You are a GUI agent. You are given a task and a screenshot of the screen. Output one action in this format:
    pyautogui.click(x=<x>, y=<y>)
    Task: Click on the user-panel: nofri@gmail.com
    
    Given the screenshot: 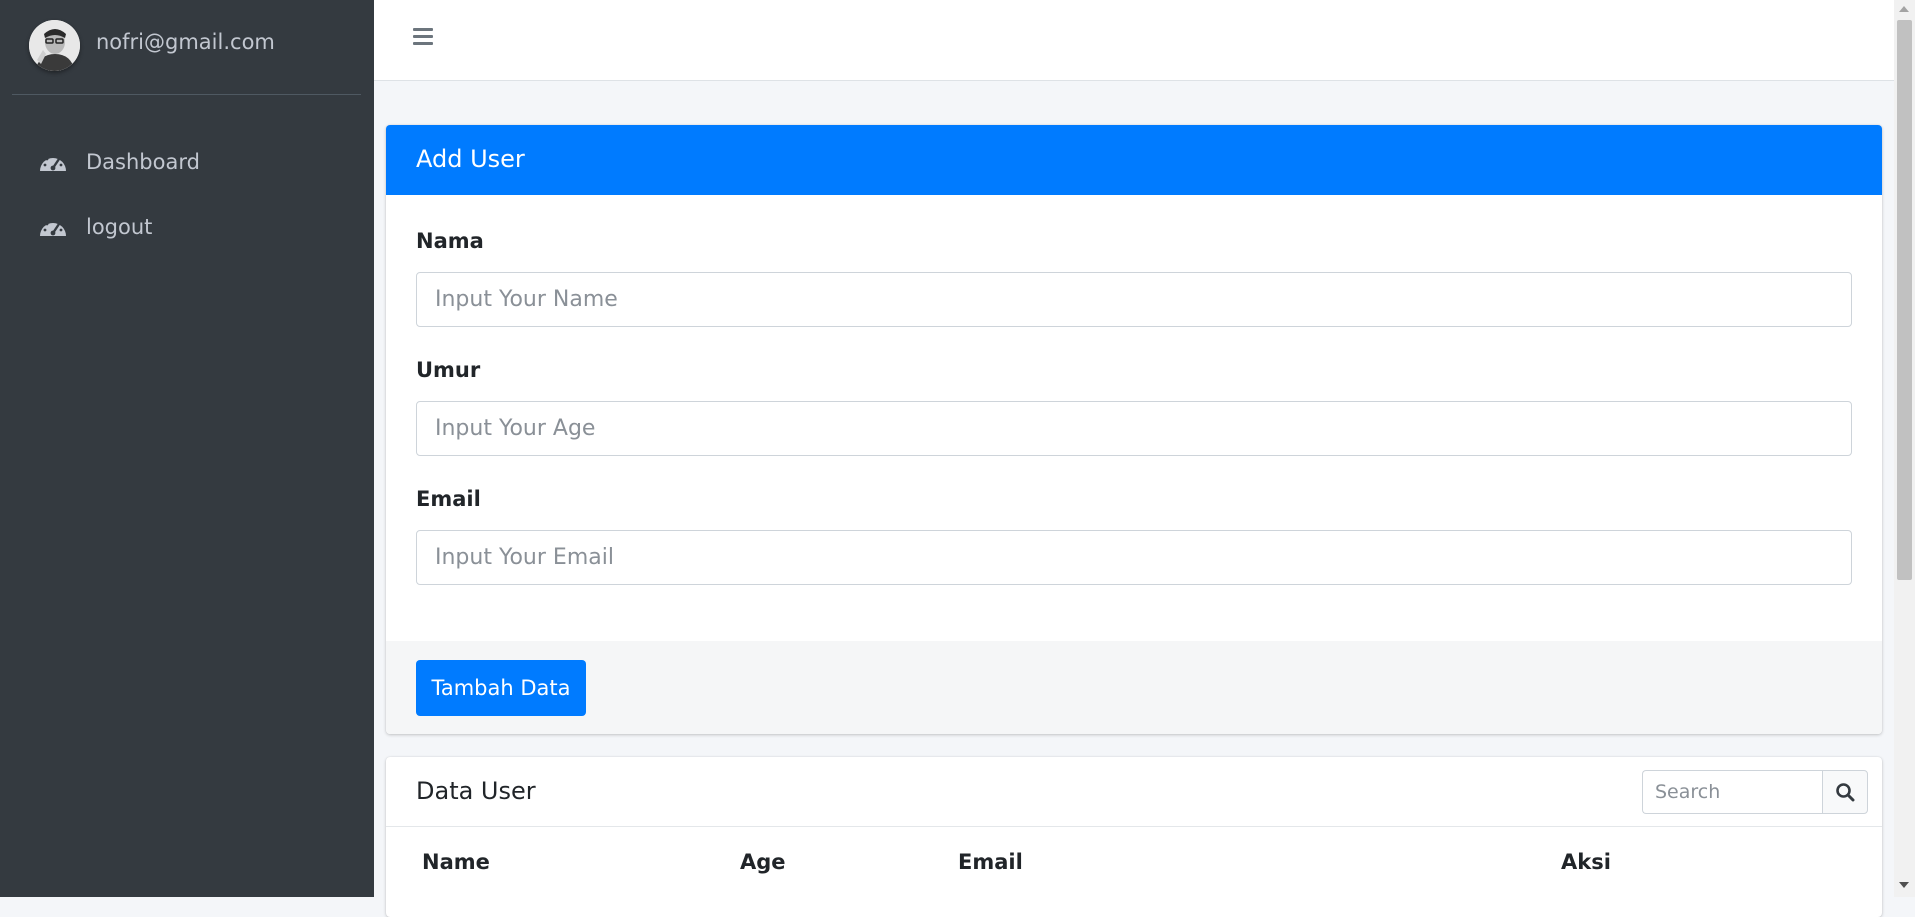 What is the action you would take?
    pyautogui.click(x=186, y=47)
    